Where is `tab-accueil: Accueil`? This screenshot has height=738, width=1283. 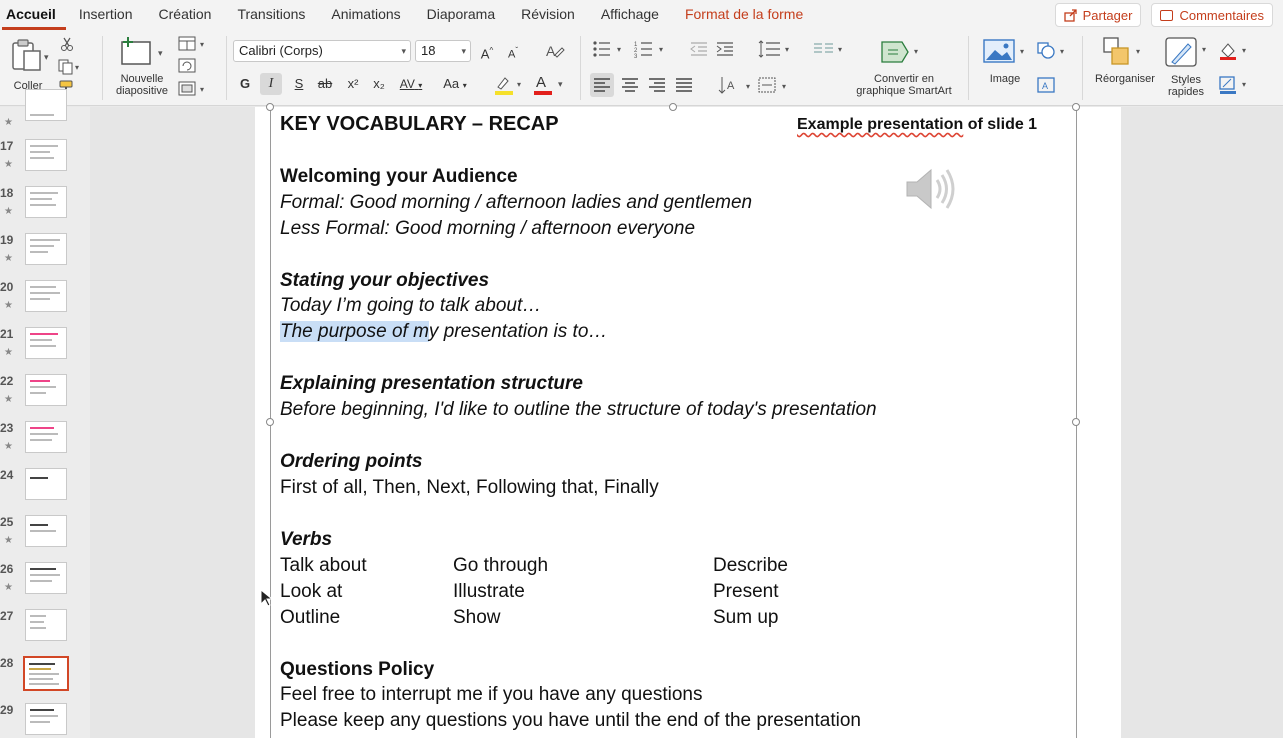
tab-accueil: Accueil is located at coordinates (34, 15).